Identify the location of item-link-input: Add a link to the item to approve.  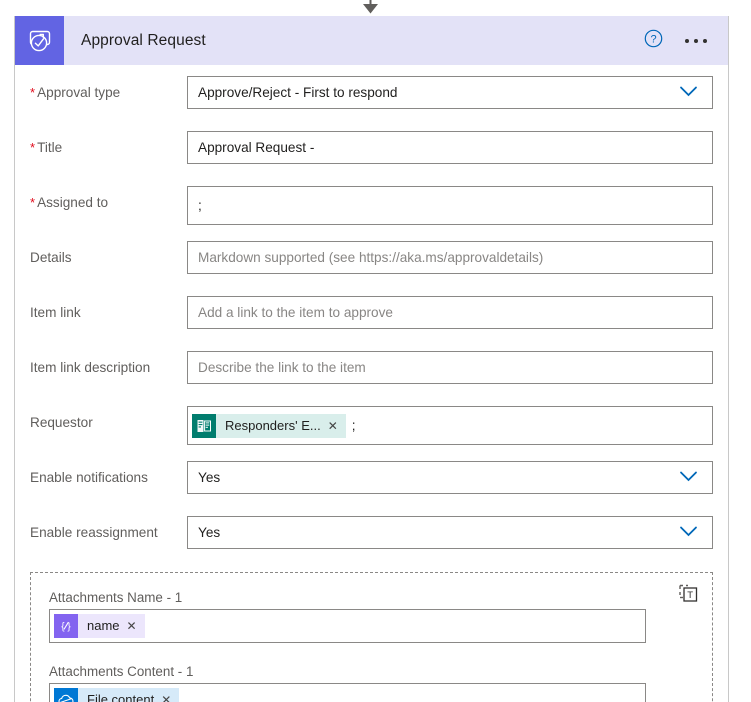
(450, 312).